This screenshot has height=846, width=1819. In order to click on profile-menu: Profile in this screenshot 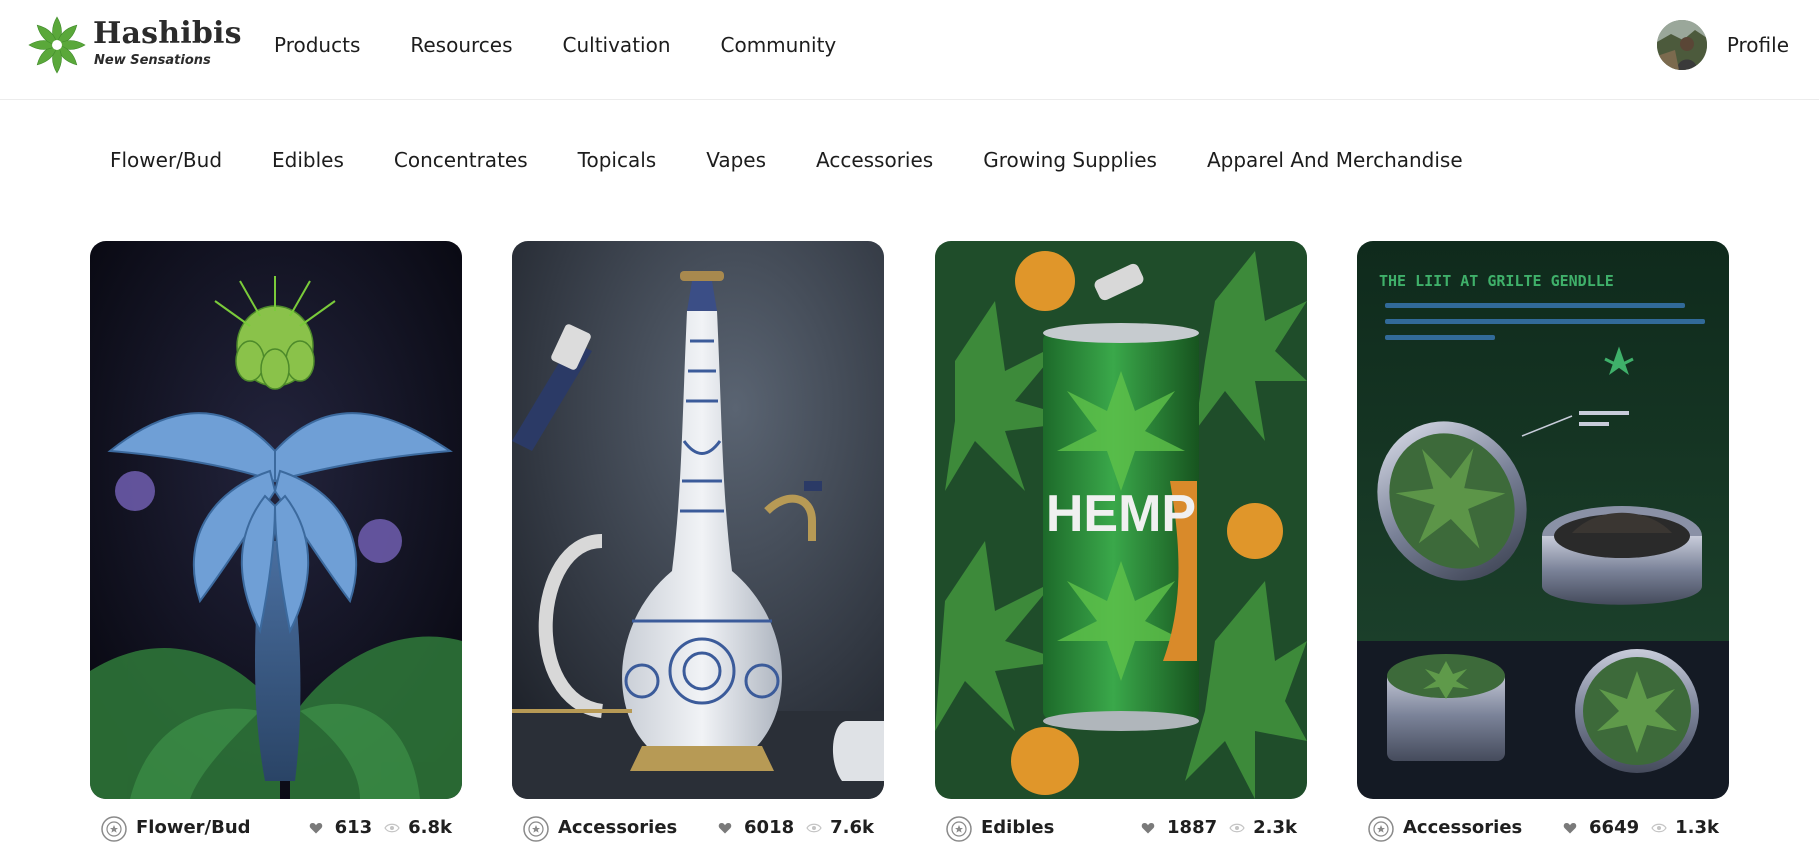, I will do `click(1722, 45)`.